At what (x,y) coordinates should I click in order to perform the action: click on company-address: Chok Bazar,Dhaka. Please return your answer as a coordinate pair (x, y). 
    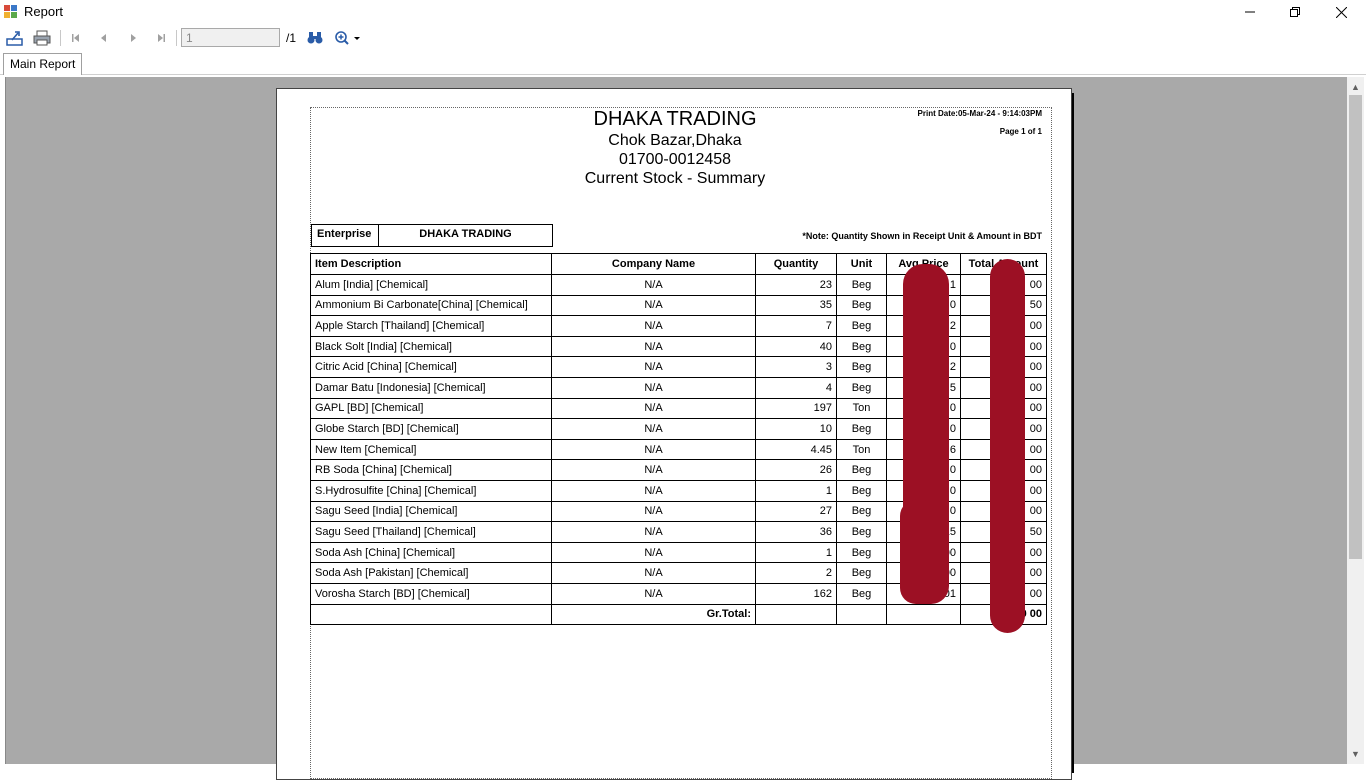
    Looking at the image, I should click on (675, 140).